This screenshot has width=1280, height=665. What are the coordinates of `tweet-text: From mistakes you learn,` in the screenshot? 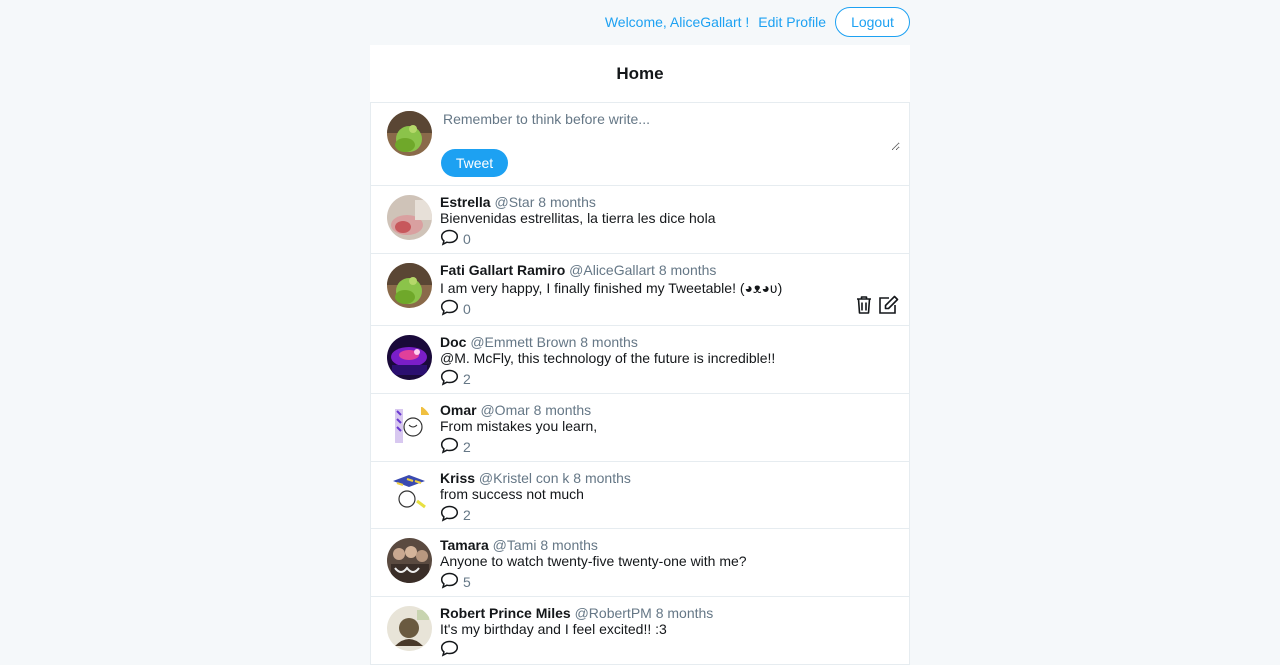 It's located at (519, 426).